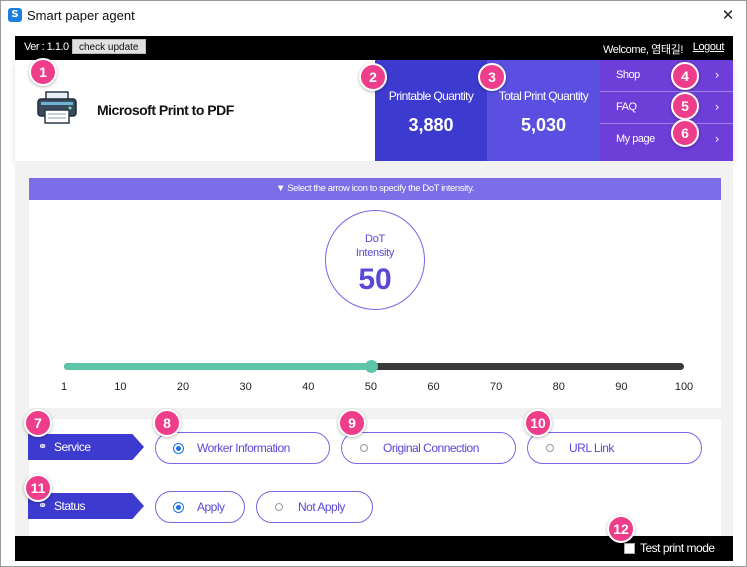 This screenshot has height=567, width=747. What do you see at coordinates (38, 423) in the screenshot?
I see `marker-badge-7: 7` at bounding box center [38, 423].